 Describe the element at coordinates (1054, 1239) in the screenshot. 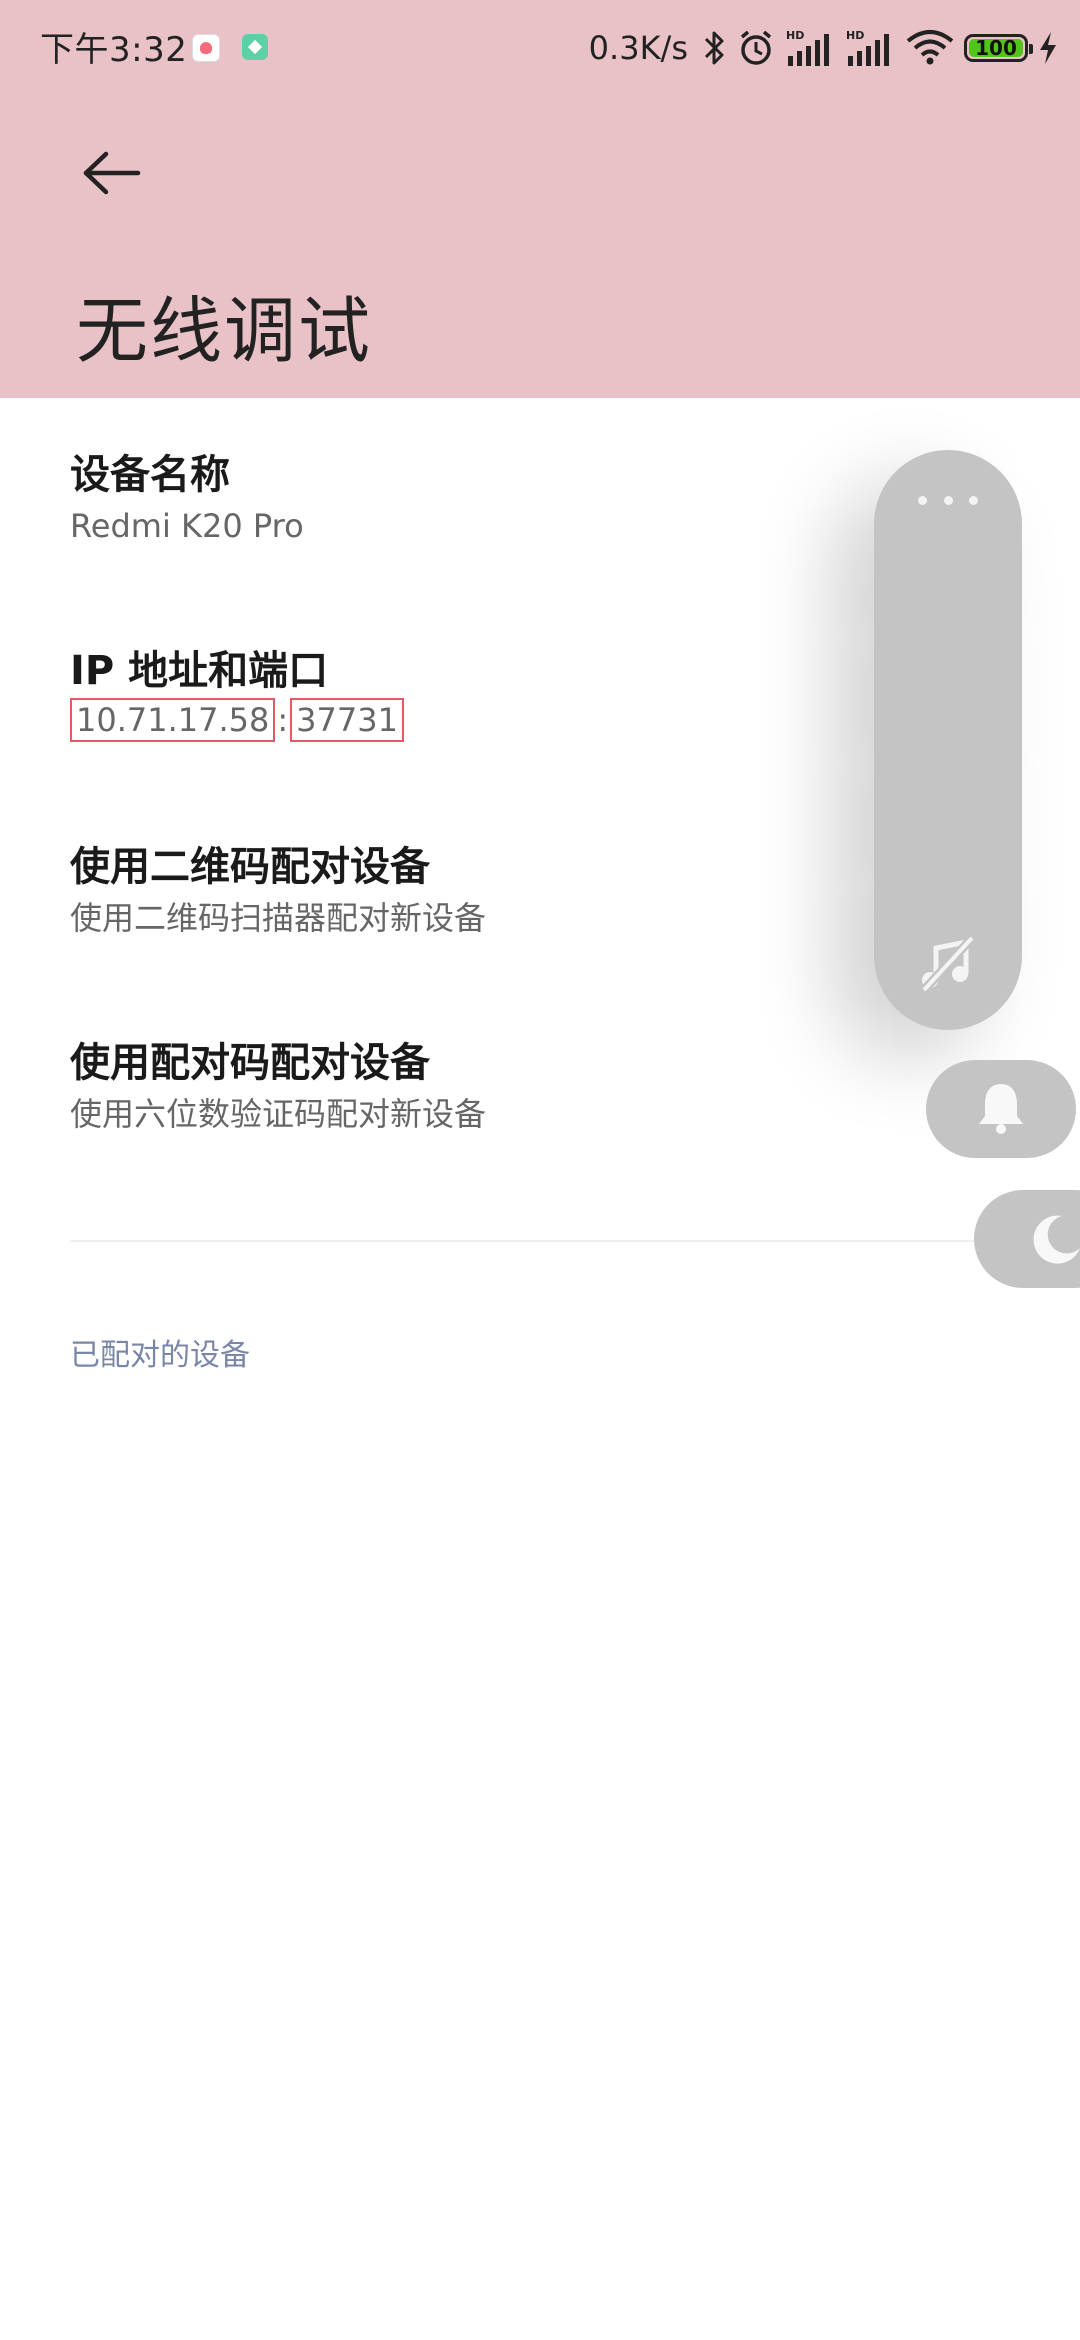

I see `moon-icon` at that location.